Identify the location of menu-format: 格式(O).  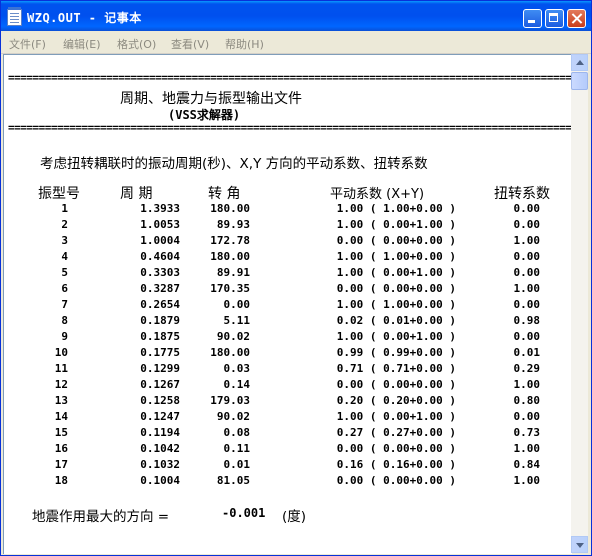
(136, 44).